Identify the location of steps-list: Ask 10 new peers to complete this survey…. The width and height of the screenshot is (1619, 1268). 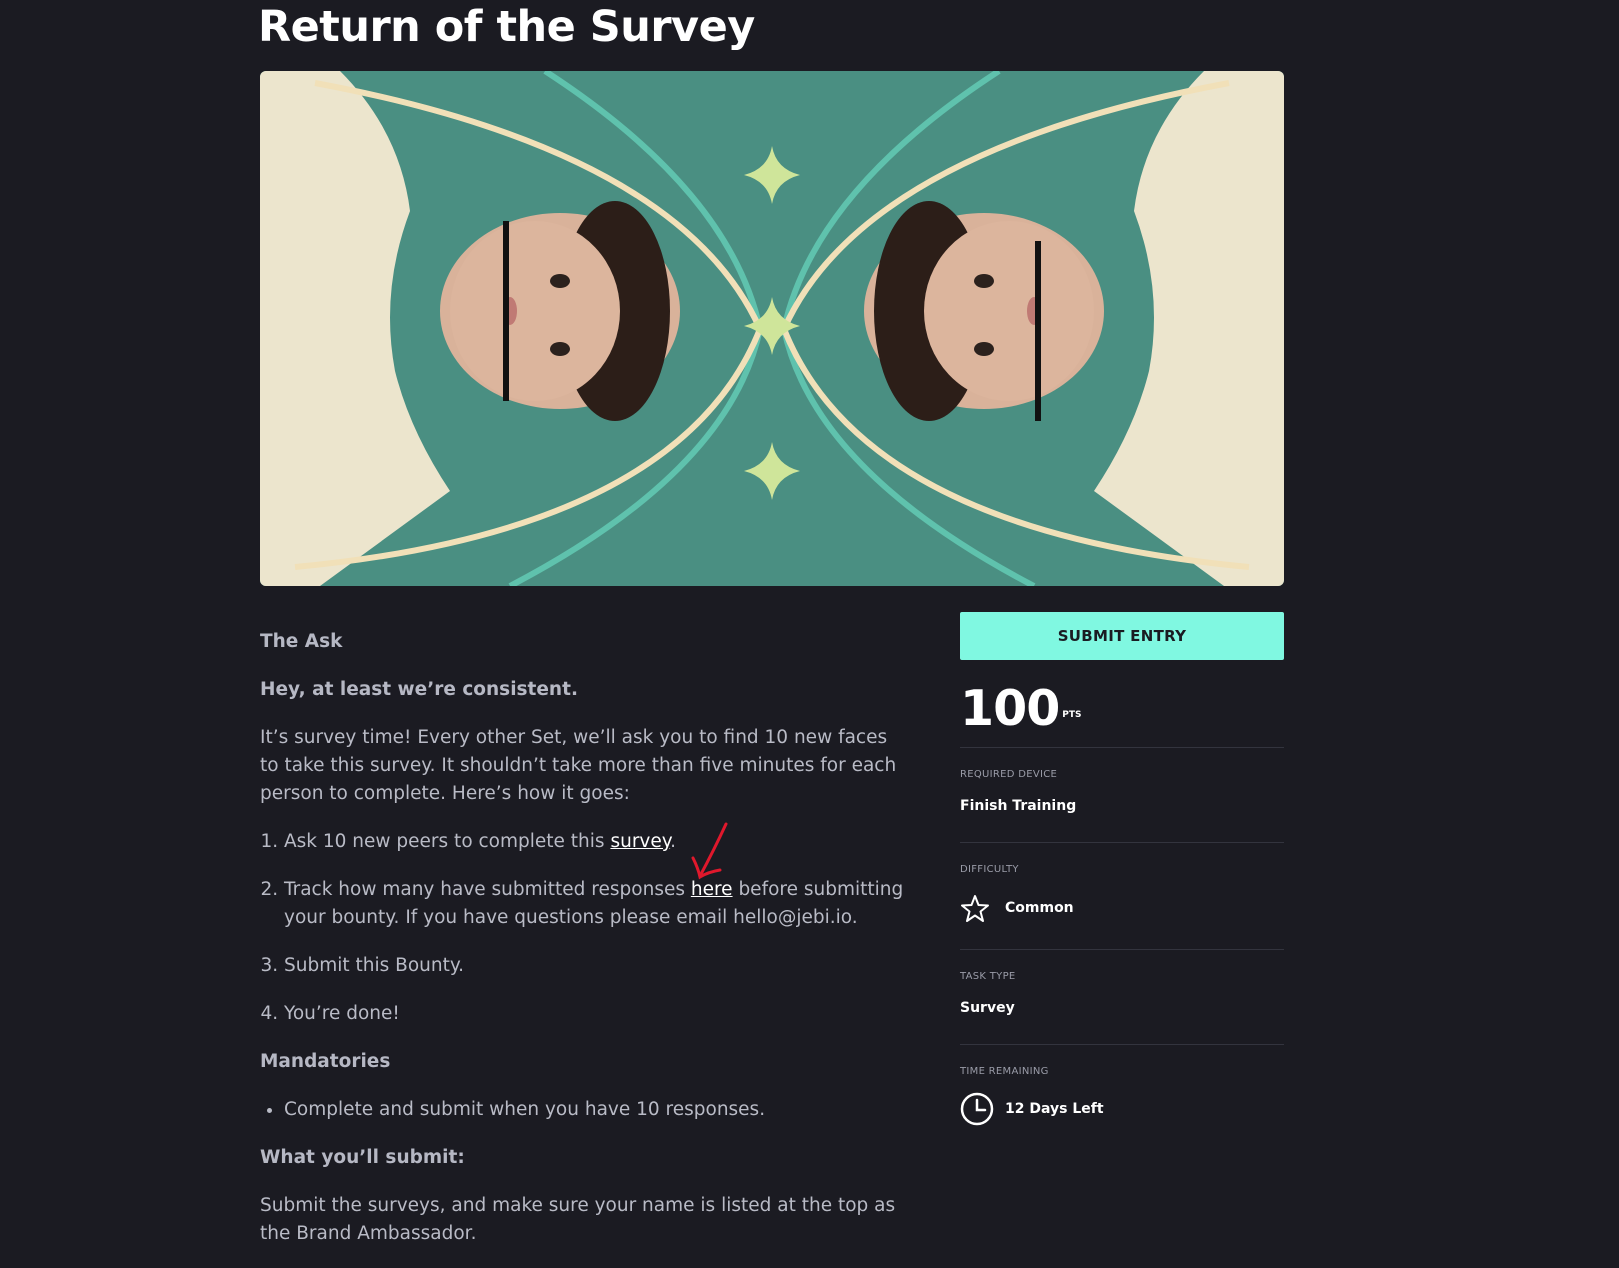
(585, 928).